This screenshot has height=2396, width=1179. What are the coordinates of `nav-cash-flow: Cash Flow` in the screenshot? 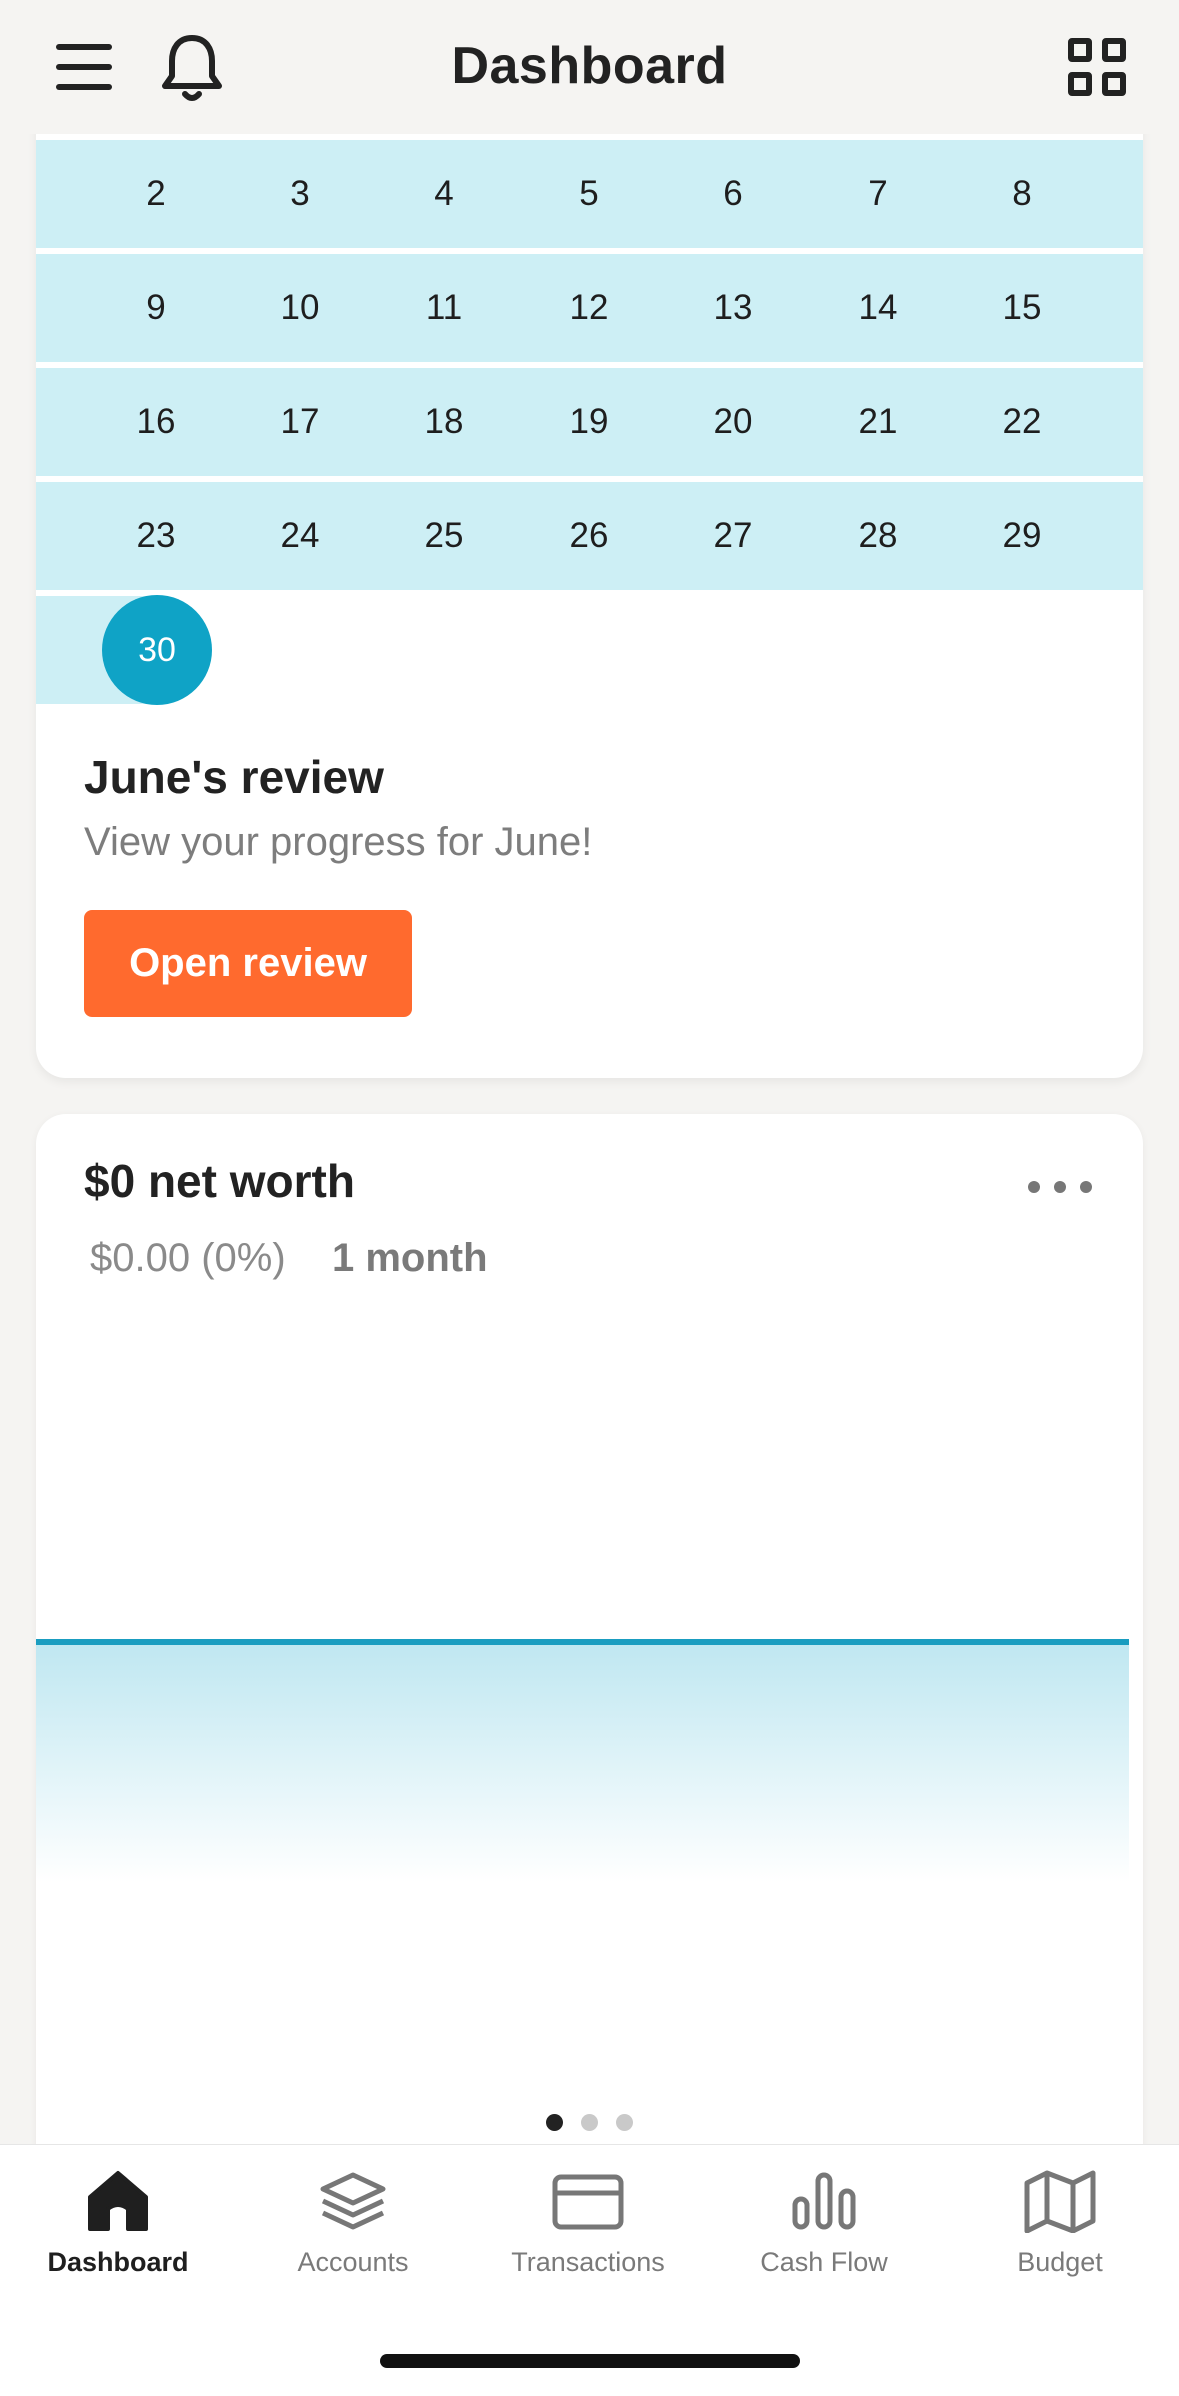 It's located at (824, 2239).